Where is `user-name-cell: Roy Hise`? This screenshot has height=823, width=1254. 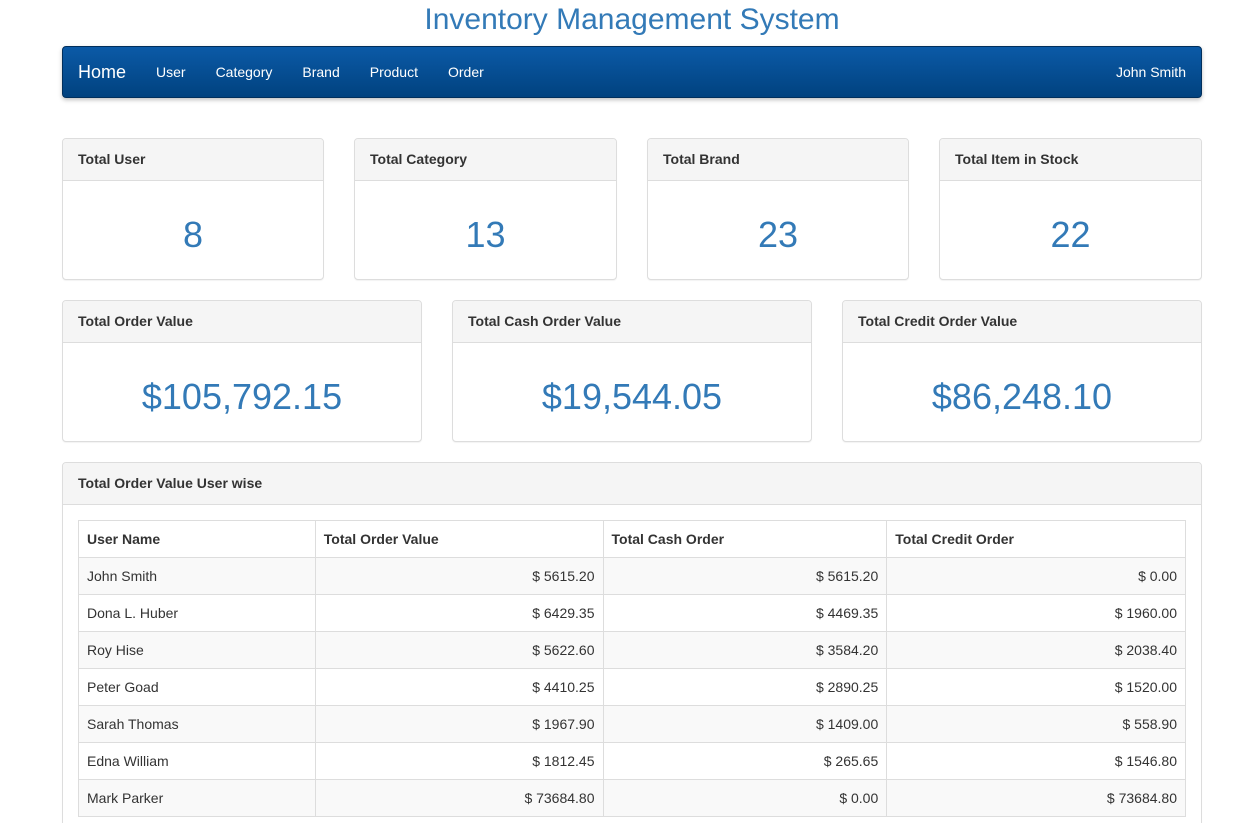
user-name-cell: Roy Hise is located at coordinates (197, 650).